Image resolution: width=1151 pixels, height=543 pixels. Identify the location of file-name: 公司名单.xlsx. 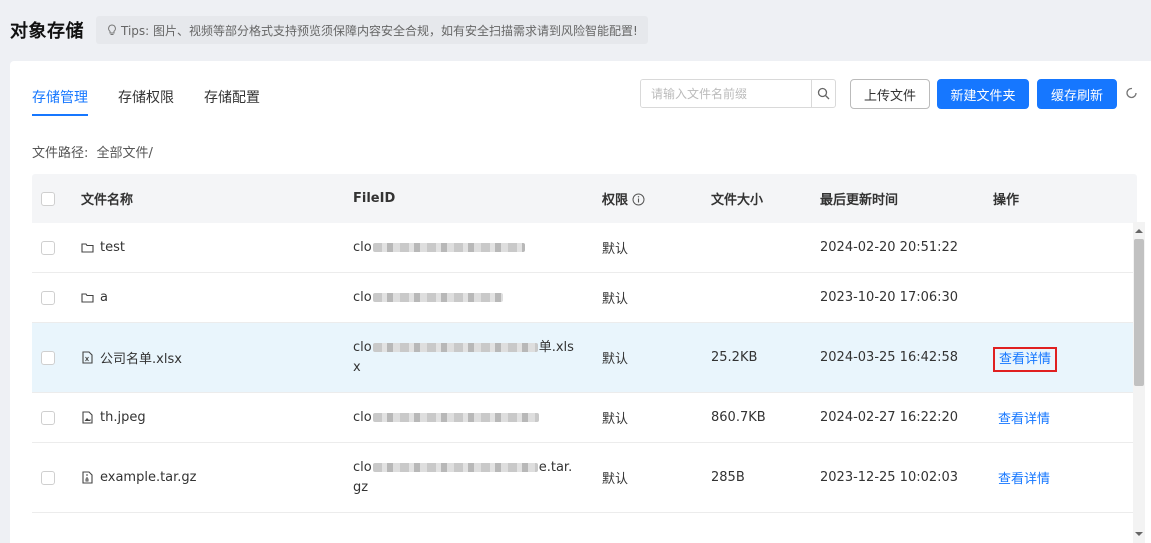
(141, 357).